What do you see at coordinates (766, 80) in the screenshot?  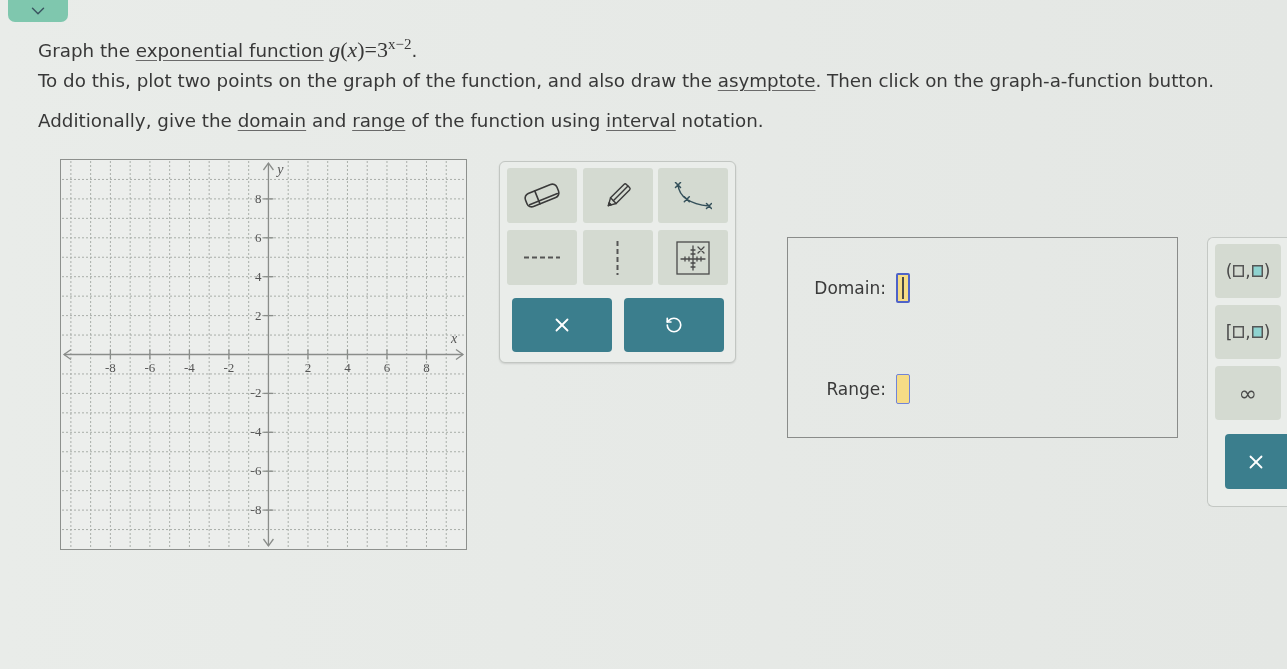 I see `term-link: asymptote` at bounding box center [766, 80].